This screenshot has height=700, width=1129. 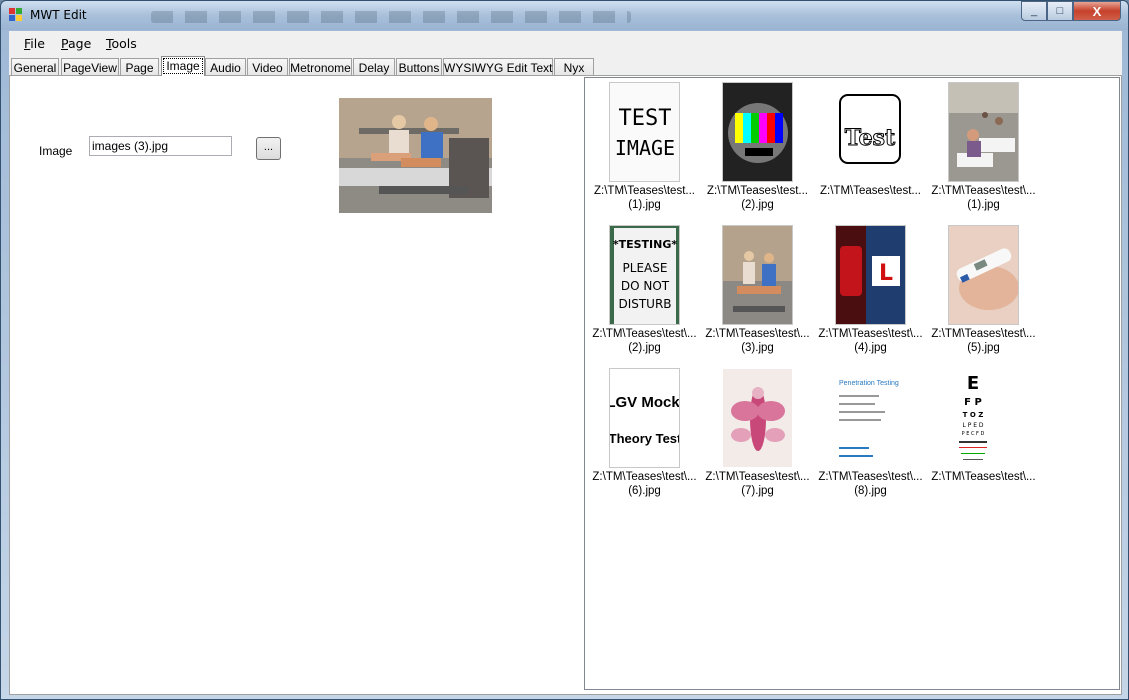 I want to click on thumb-text-line: IMAGE, so click(x=645, y=148).